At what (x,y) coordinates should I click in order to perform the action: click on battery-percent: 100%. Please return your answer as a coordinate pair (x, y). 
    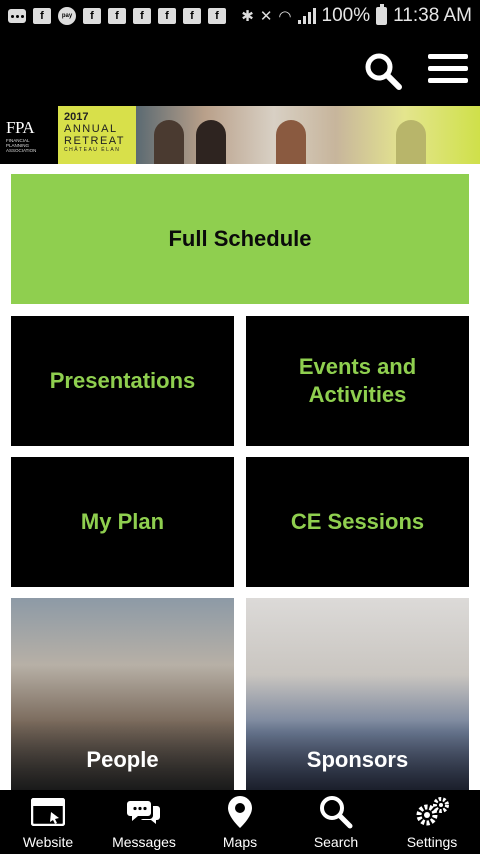
    Looking at the image, I should click on (346, 15).